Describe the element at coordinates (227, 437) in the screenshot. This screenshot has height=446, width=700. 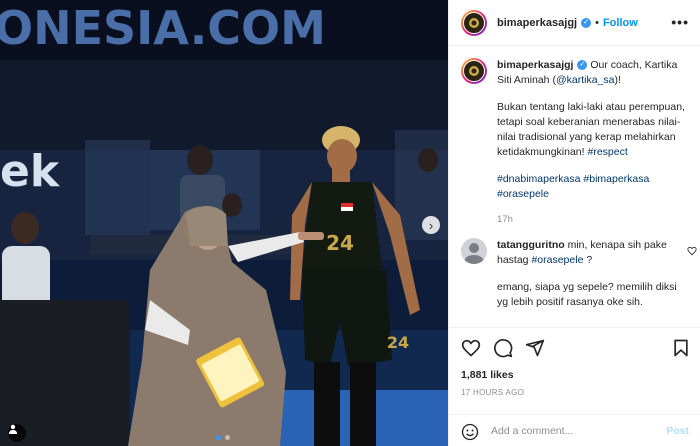
I see `carousel-dot` at that location.